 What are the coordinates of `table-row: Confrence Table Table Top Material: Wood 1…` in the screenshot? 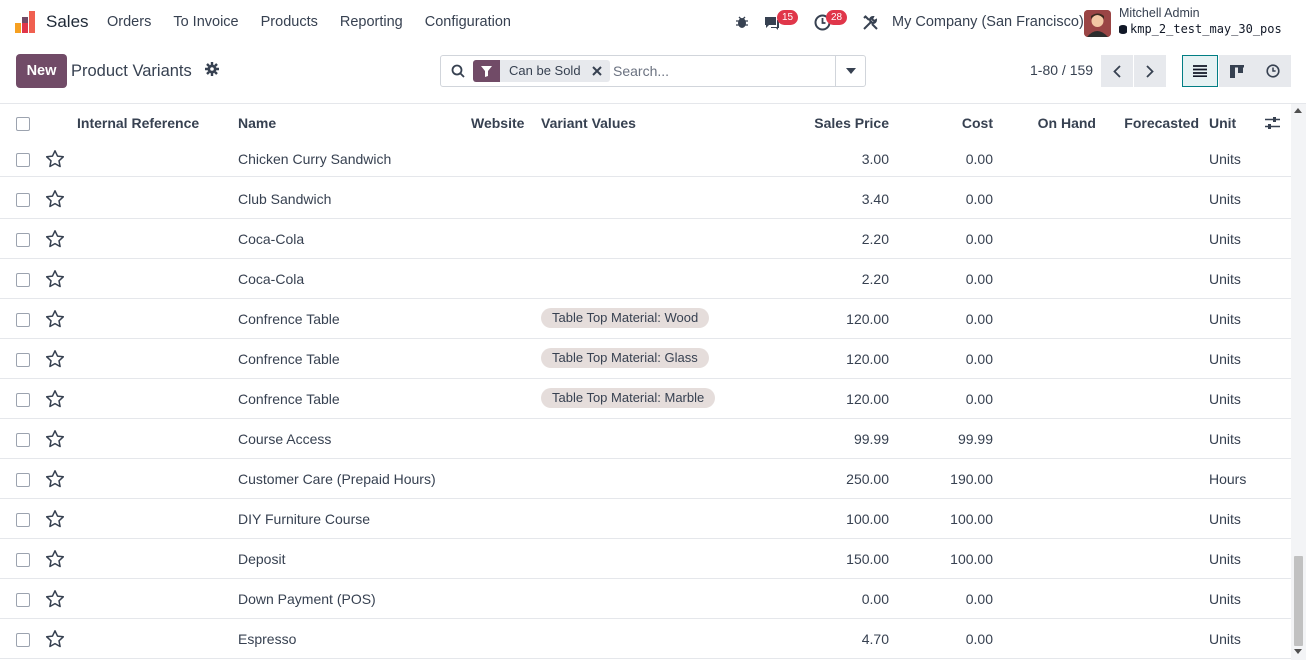 It's located at (645, 319).